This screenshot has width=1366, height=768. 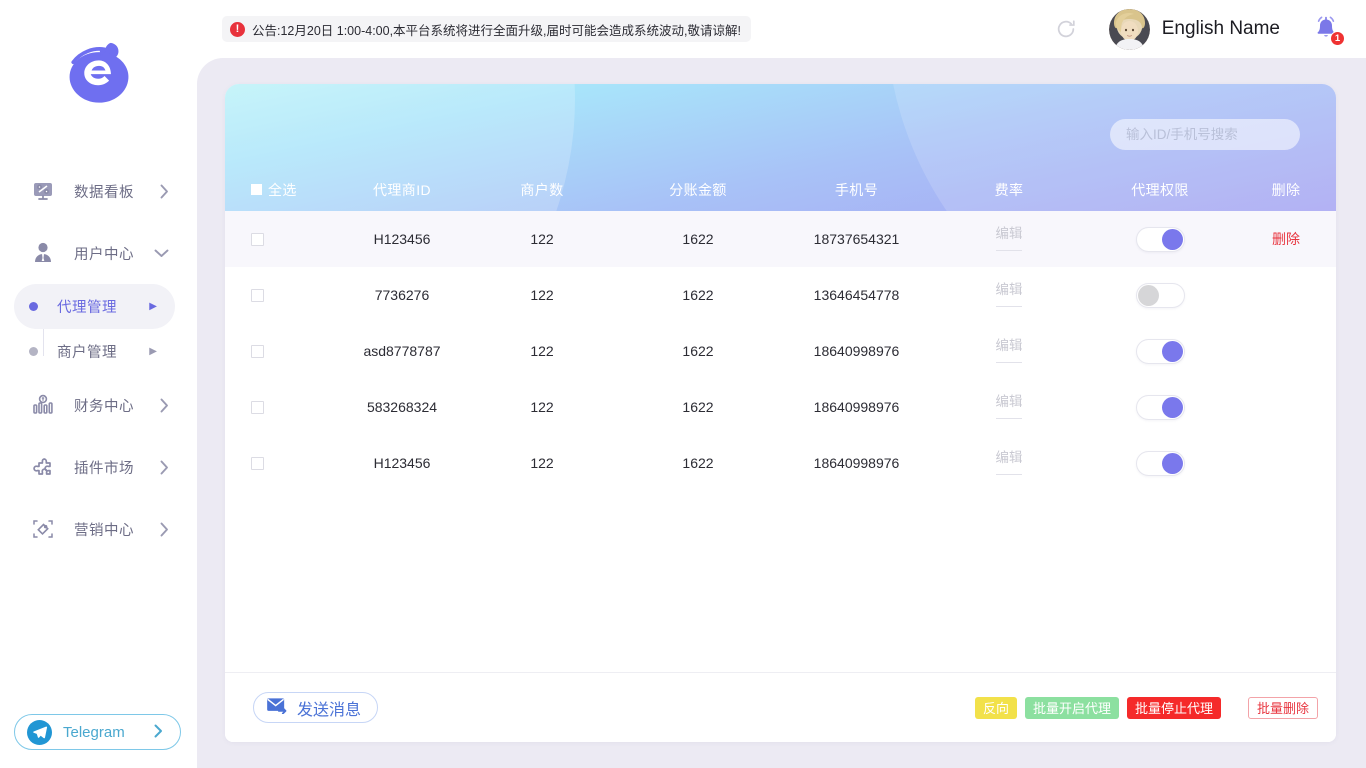 I want to click on table-row: H123456 122 1622 18640998976 编辑, so click(x=780, y=463).